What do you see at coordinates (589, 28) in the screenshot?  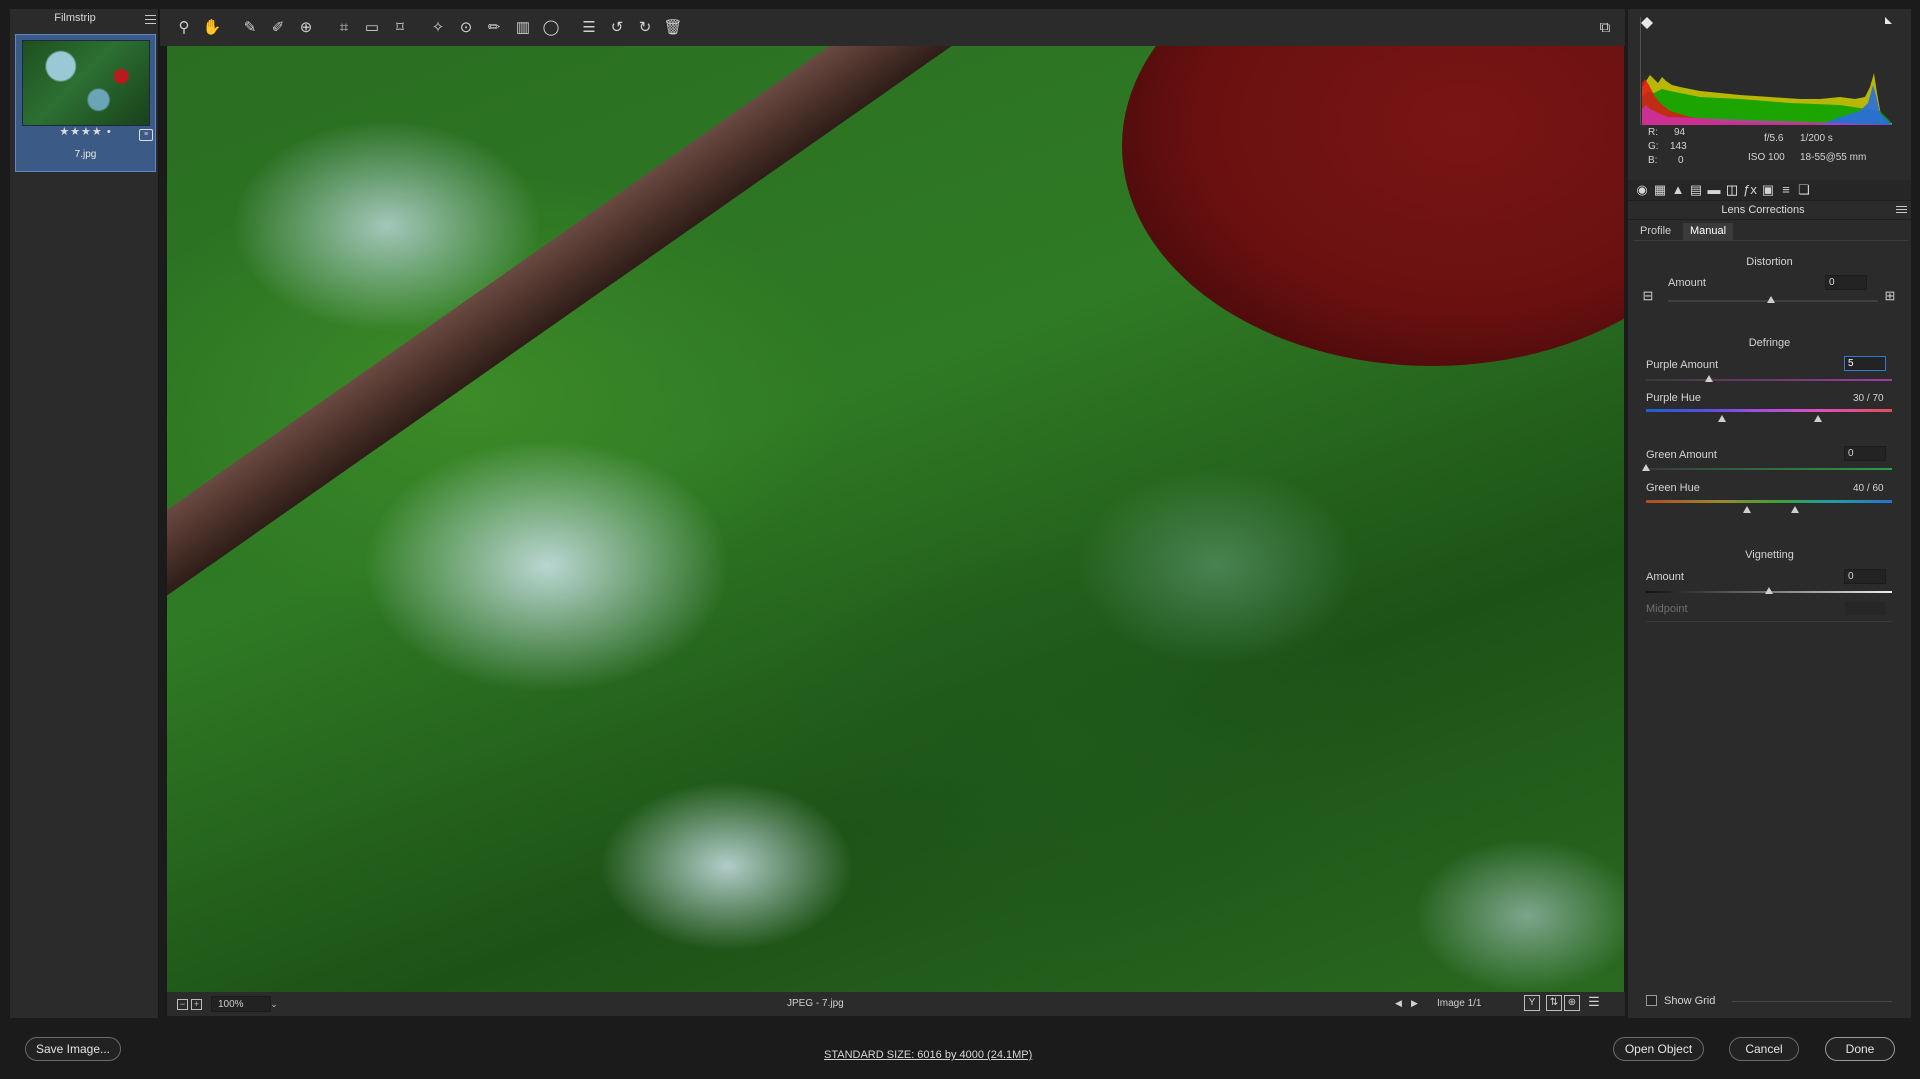 I see `presets-list-icon: ☰` at bounding box center [589, 28].